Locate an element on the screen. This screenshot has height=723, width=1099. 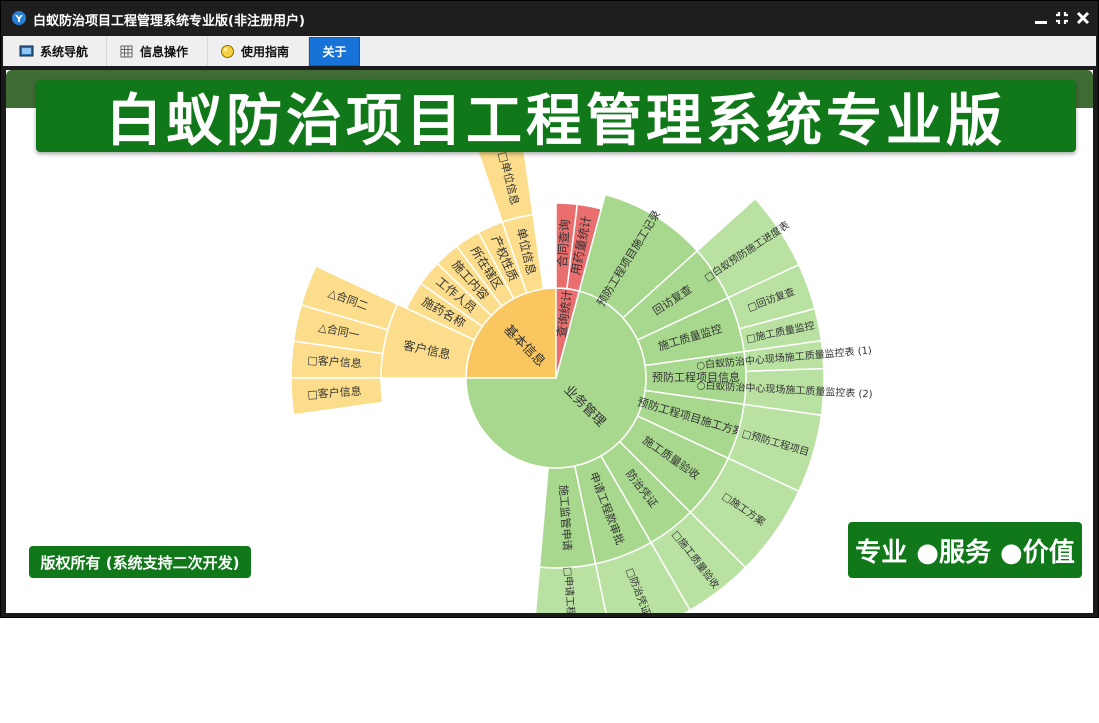
tab-user-guide: 使用指南 is located at coordinates (258, 51).